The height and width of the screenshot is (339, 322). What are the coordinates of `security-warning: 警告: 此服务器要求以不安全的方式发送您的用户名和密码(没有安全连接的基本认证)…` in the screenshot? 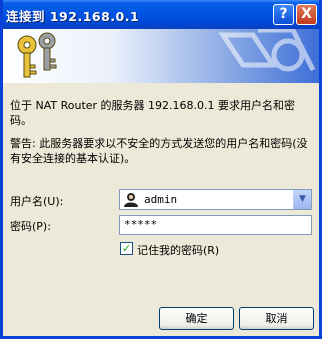 It's located at (159, 151).